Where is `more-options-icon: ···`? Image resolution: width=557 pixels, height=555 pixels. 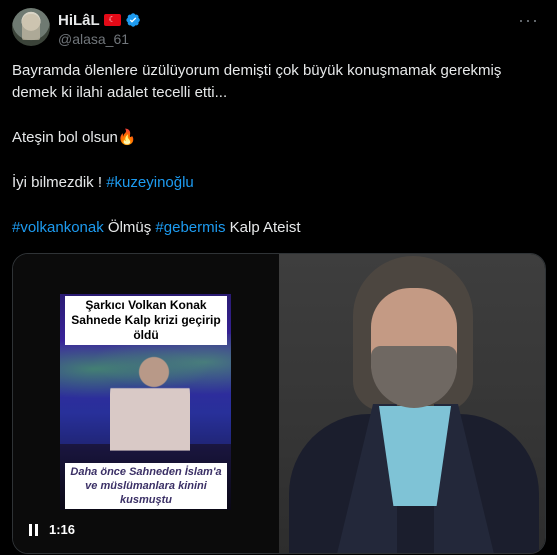 more-options-icon: ··· is located at coordinates (528, 20).